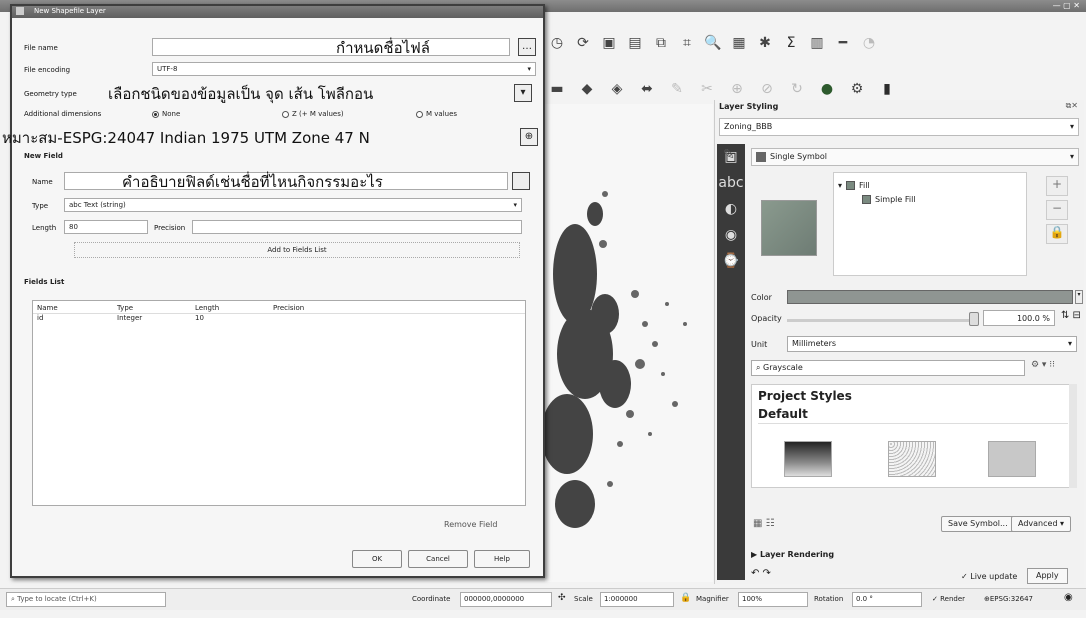  I want to click on file-name-label: File name, so click(41, 48).